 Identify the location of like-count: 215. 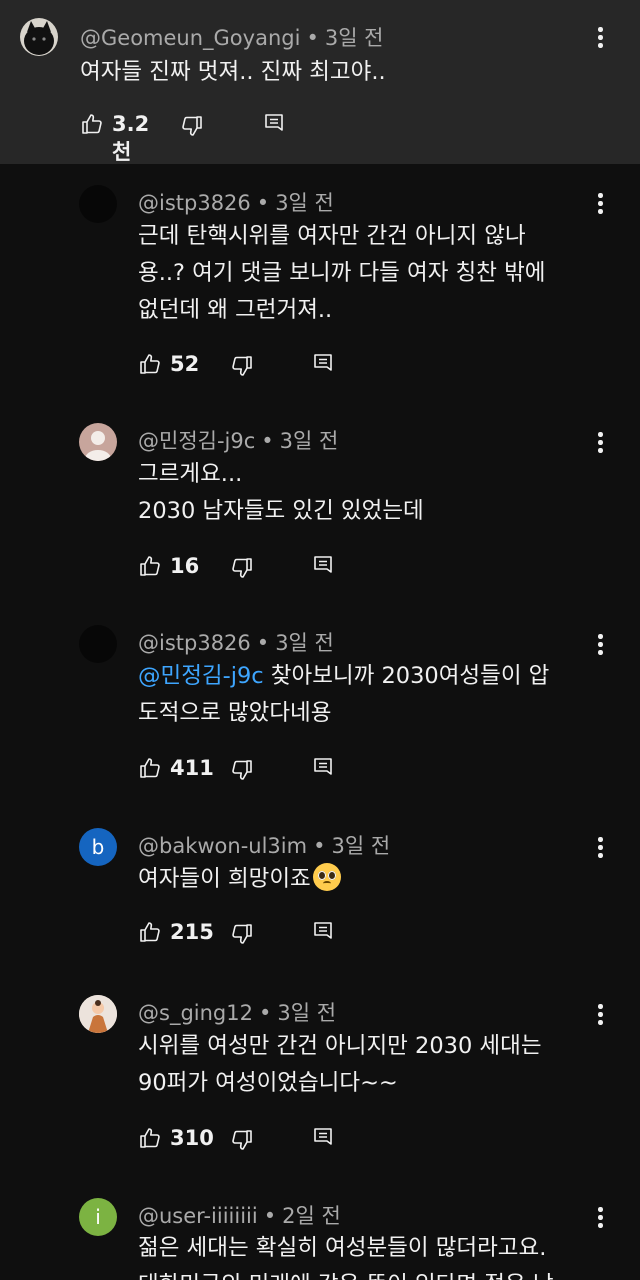
(192, 932).